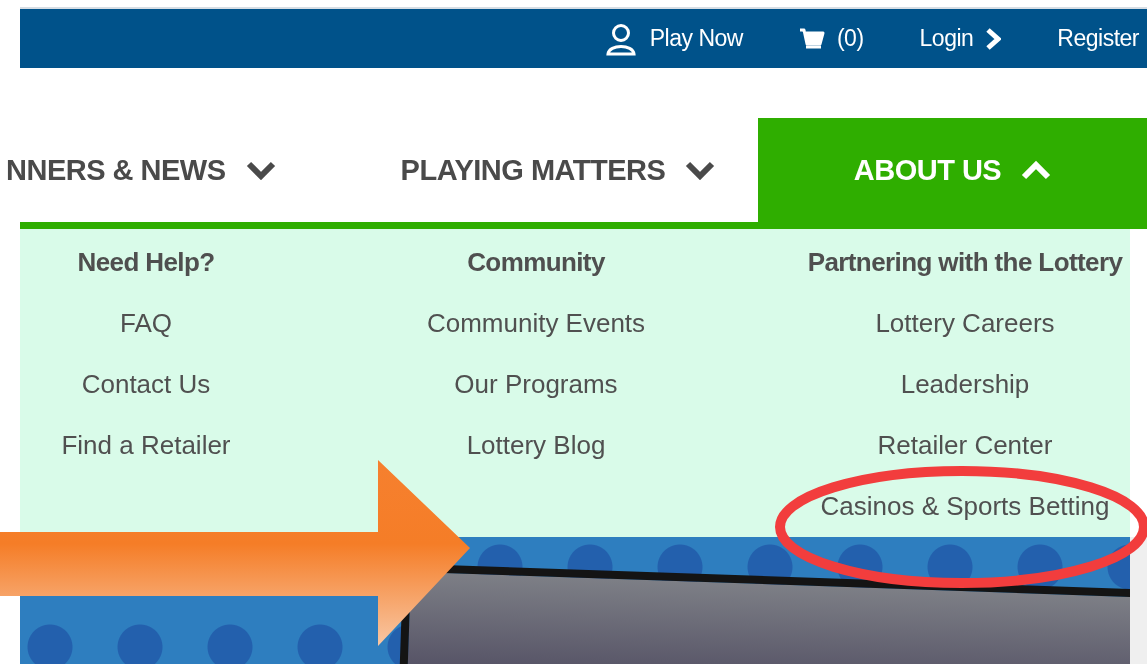 The width and height of the screenshot is (1147, 664). I want to click on register-link: Register, so click(1098, 38).